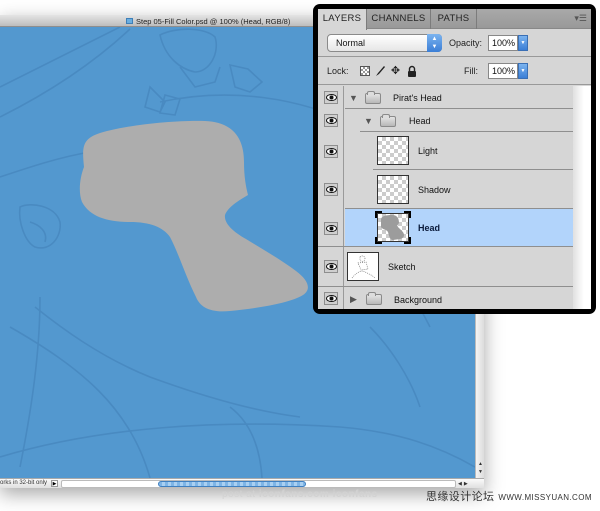 This screenshot has height=511, width=600. I want to click on layer-row-head-group: ▼ Head, so click(445, 120).